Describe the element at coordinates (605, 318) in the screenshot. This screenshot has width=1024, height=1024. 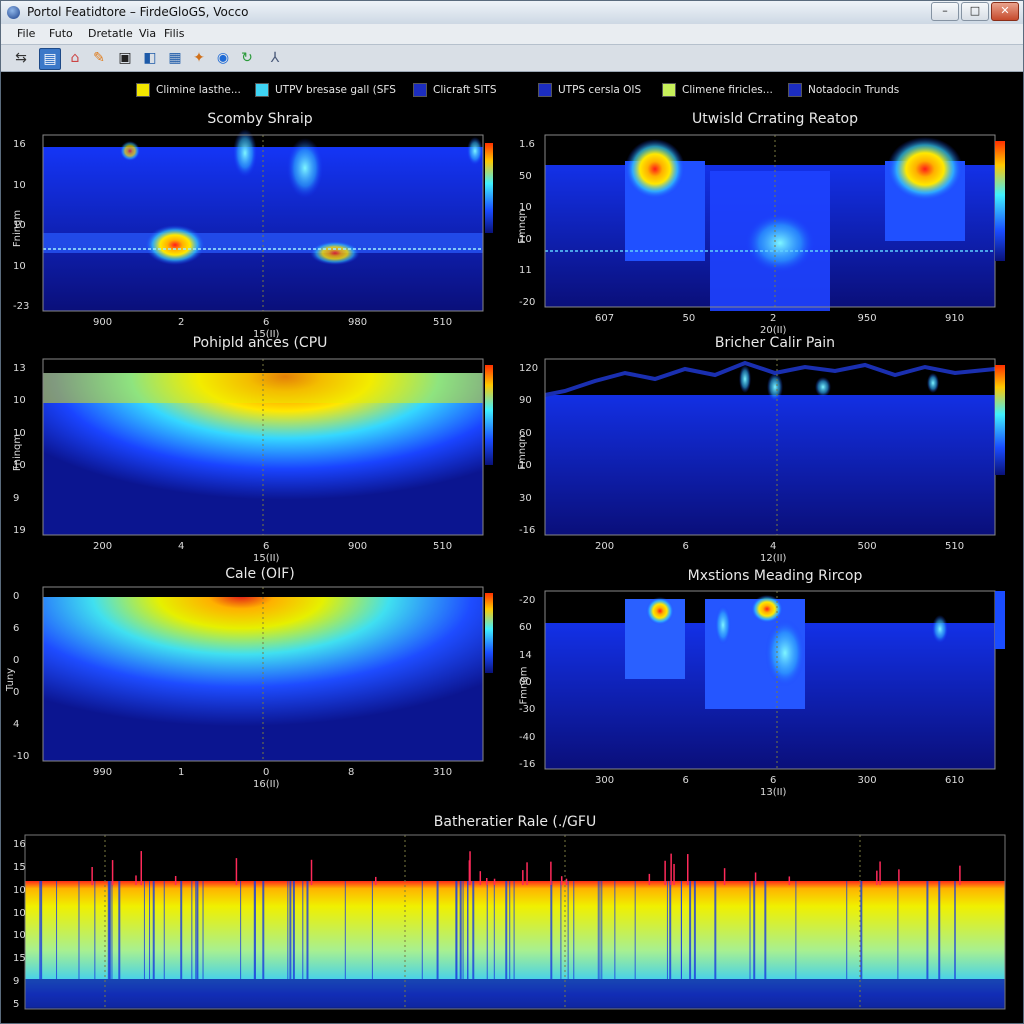
I see `x-tick-label: 607` at that location.